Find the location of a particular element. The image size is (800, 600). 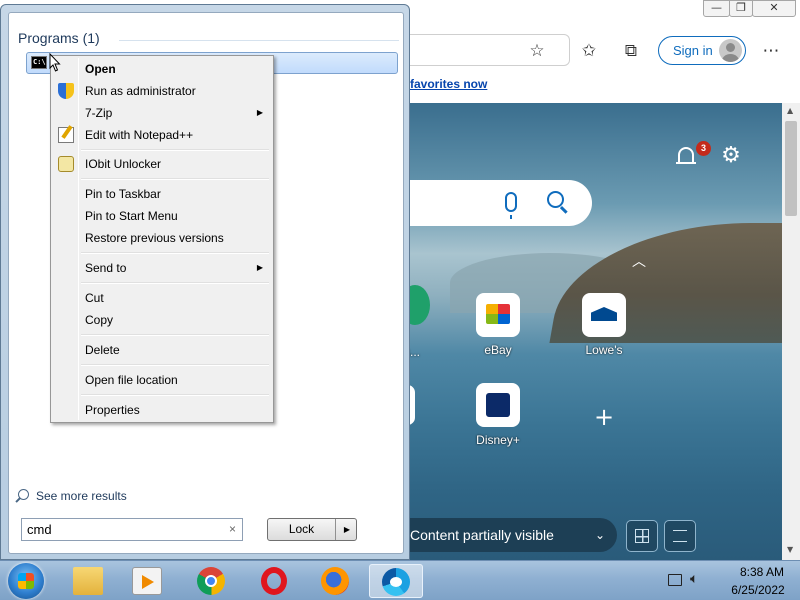

menu-item-pin-to-start-menu: Pin to Start Menu is located at coordinates (162, 216).